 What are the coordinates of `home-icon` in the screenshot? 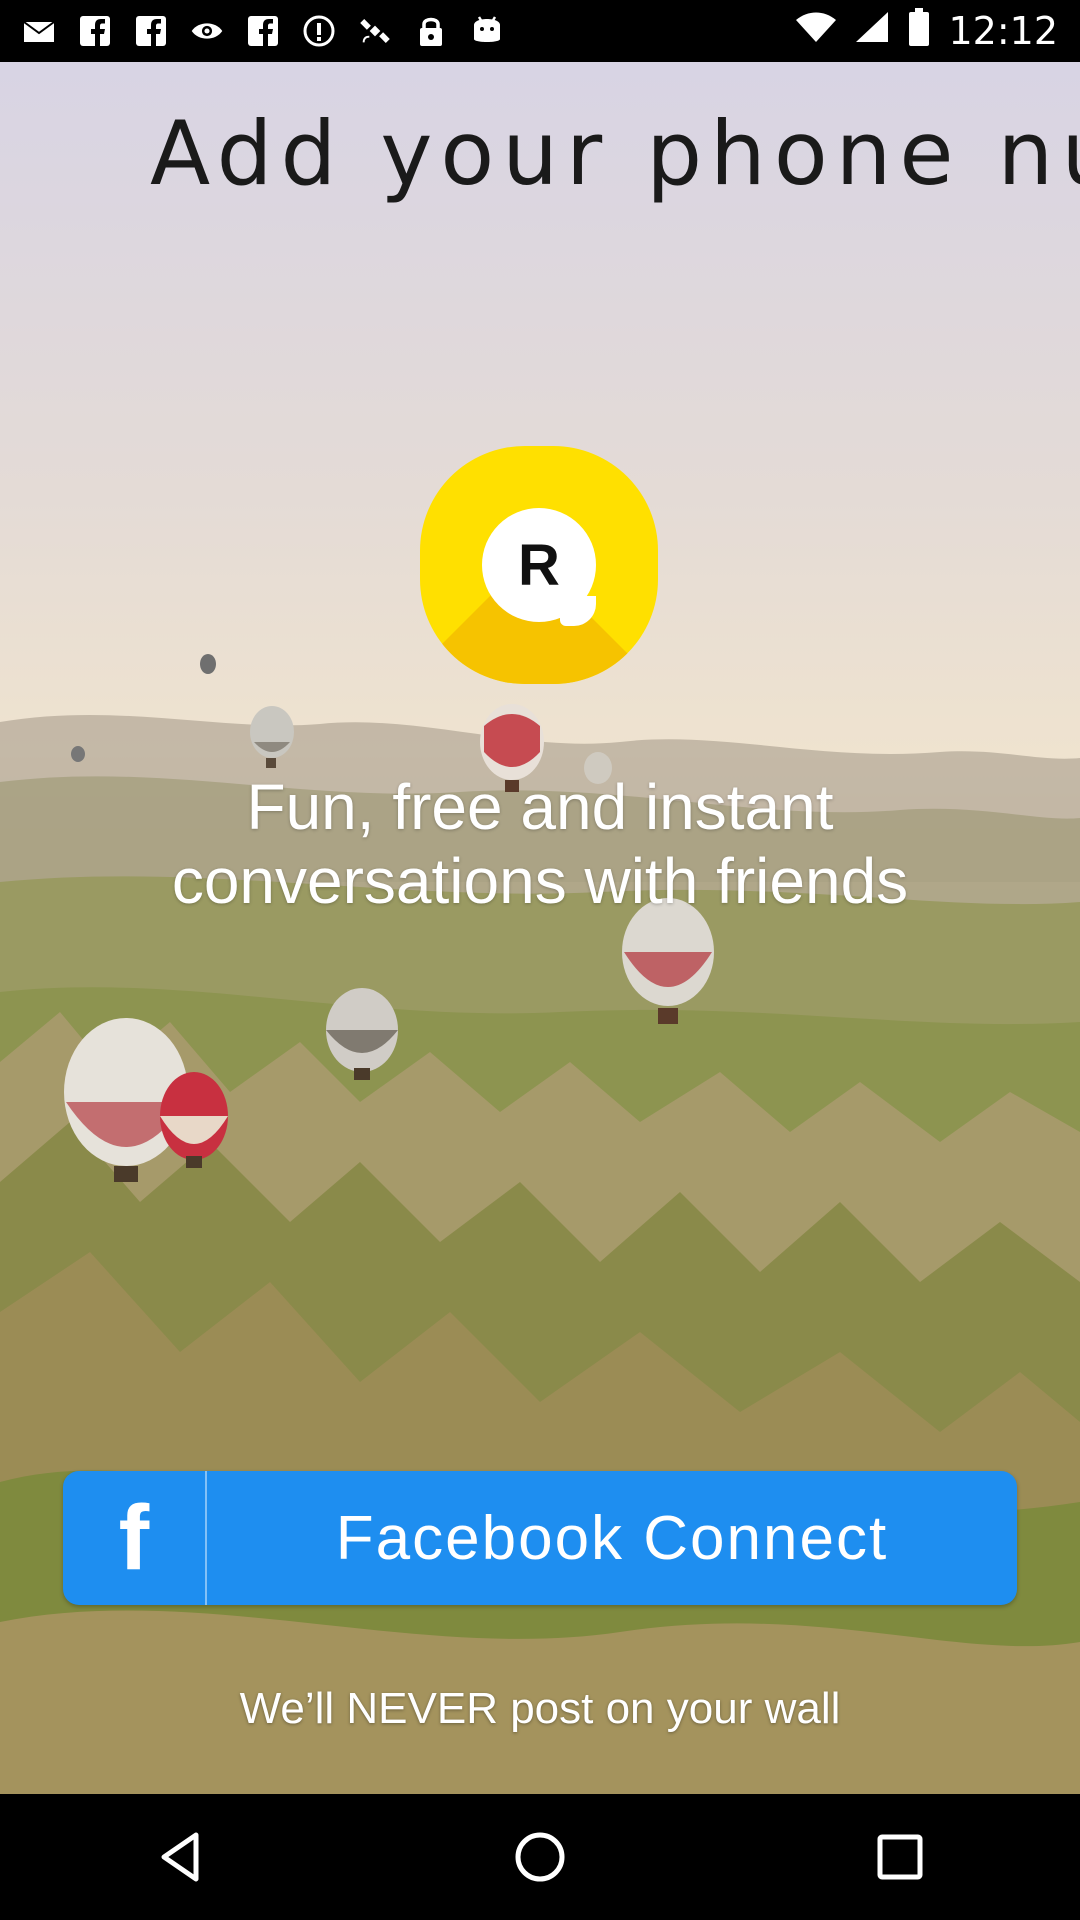 It's located at (540, 1857).